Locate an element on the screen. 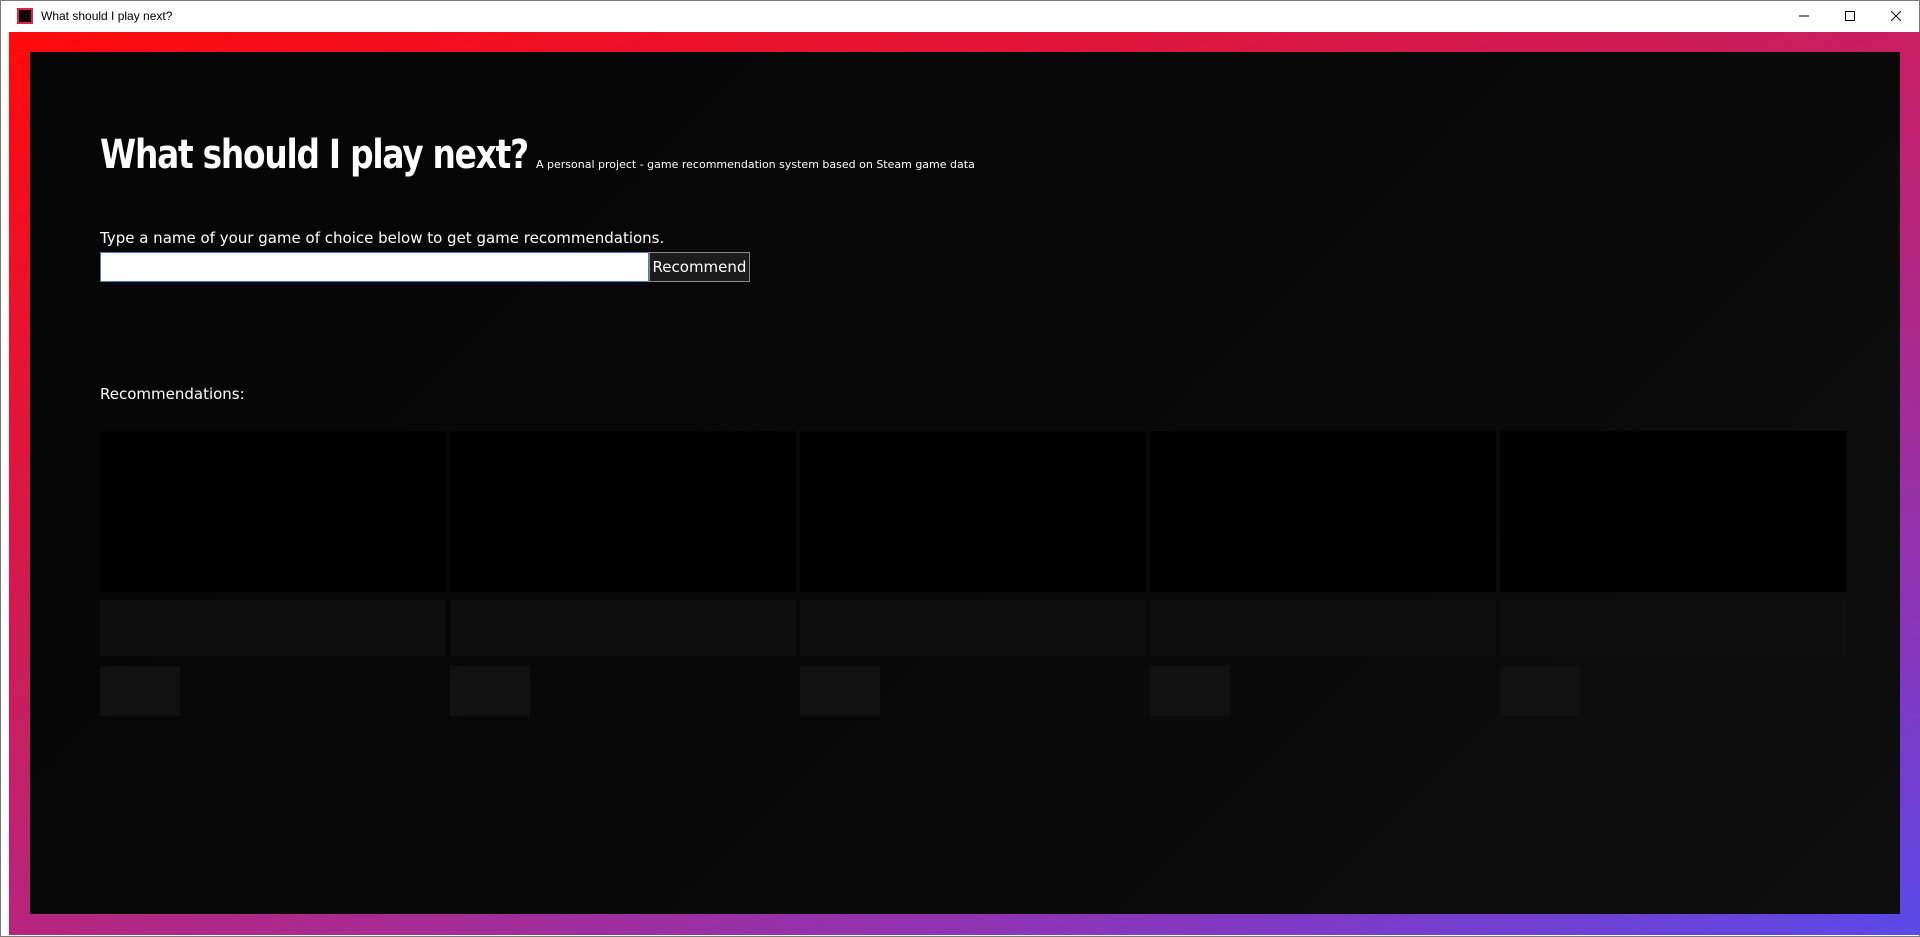 The image size is (1920, 937). app-icon is located at coordinates (25, 16).